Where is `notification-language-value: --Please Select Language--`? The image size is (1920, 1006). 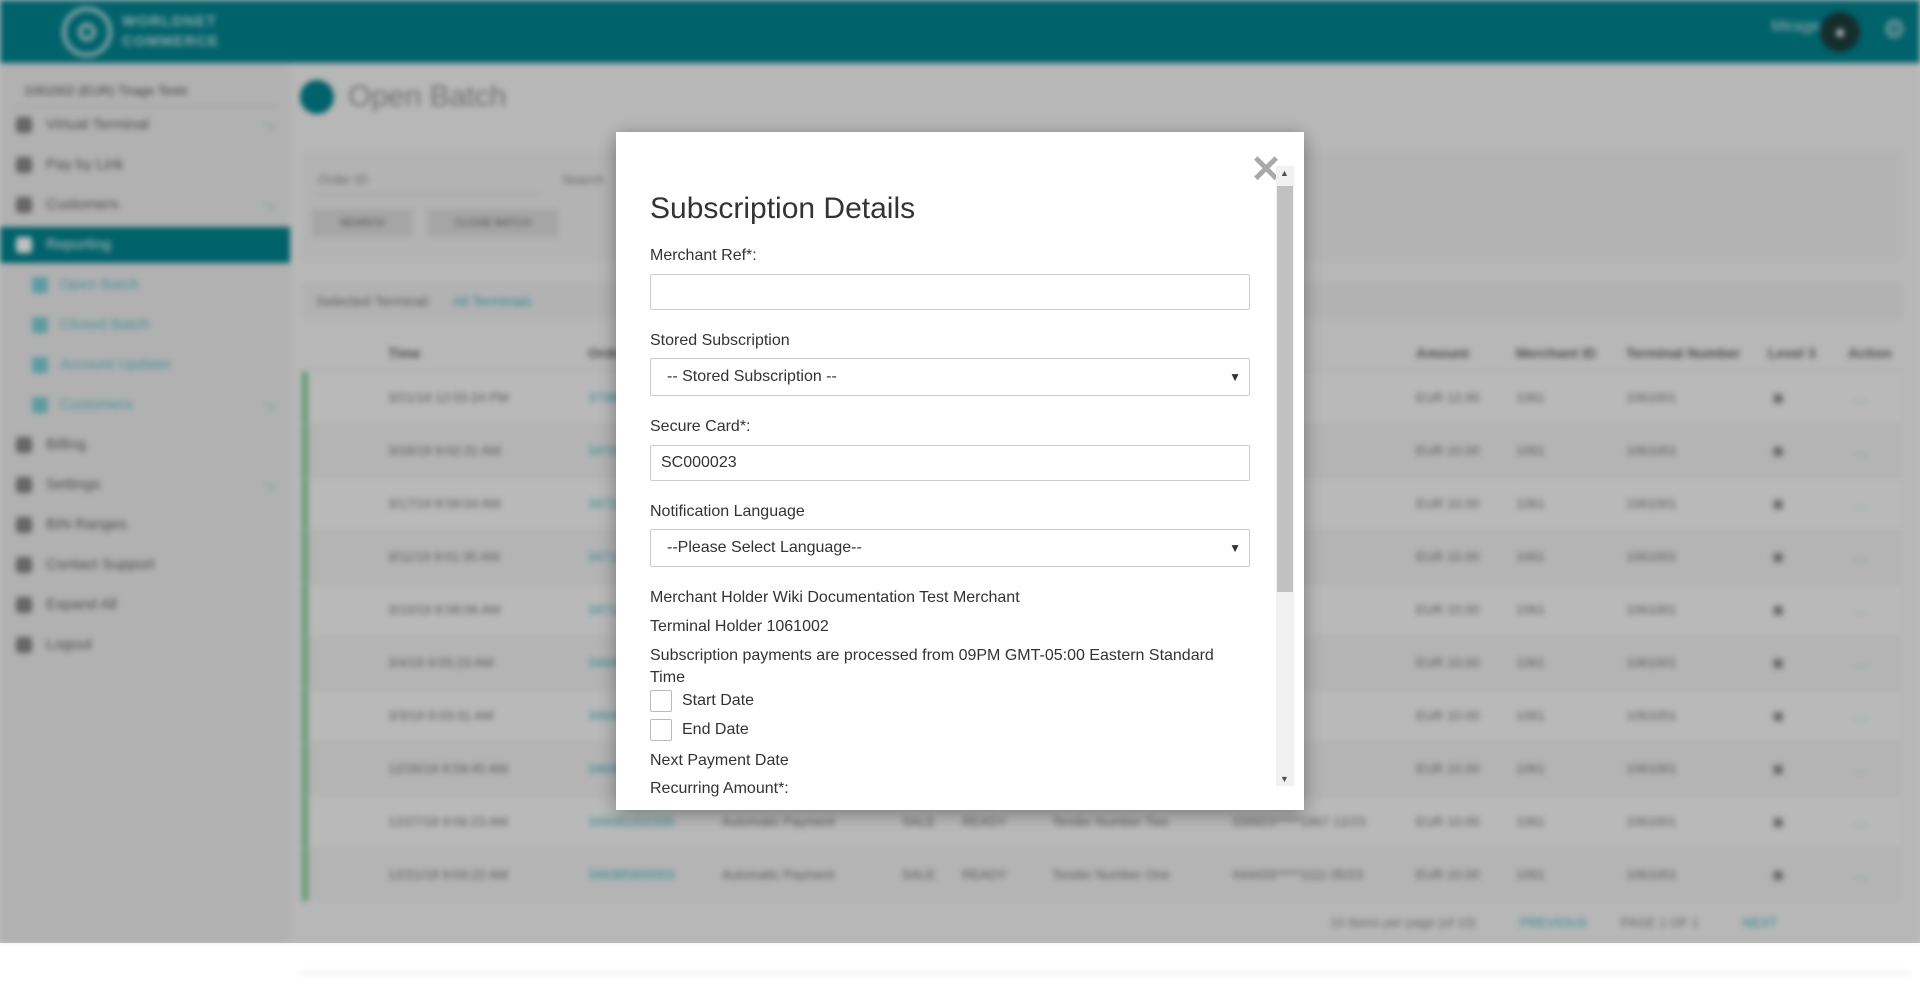 notification-language-value: --Please Select Language-- is located at coordinates (764, 547).